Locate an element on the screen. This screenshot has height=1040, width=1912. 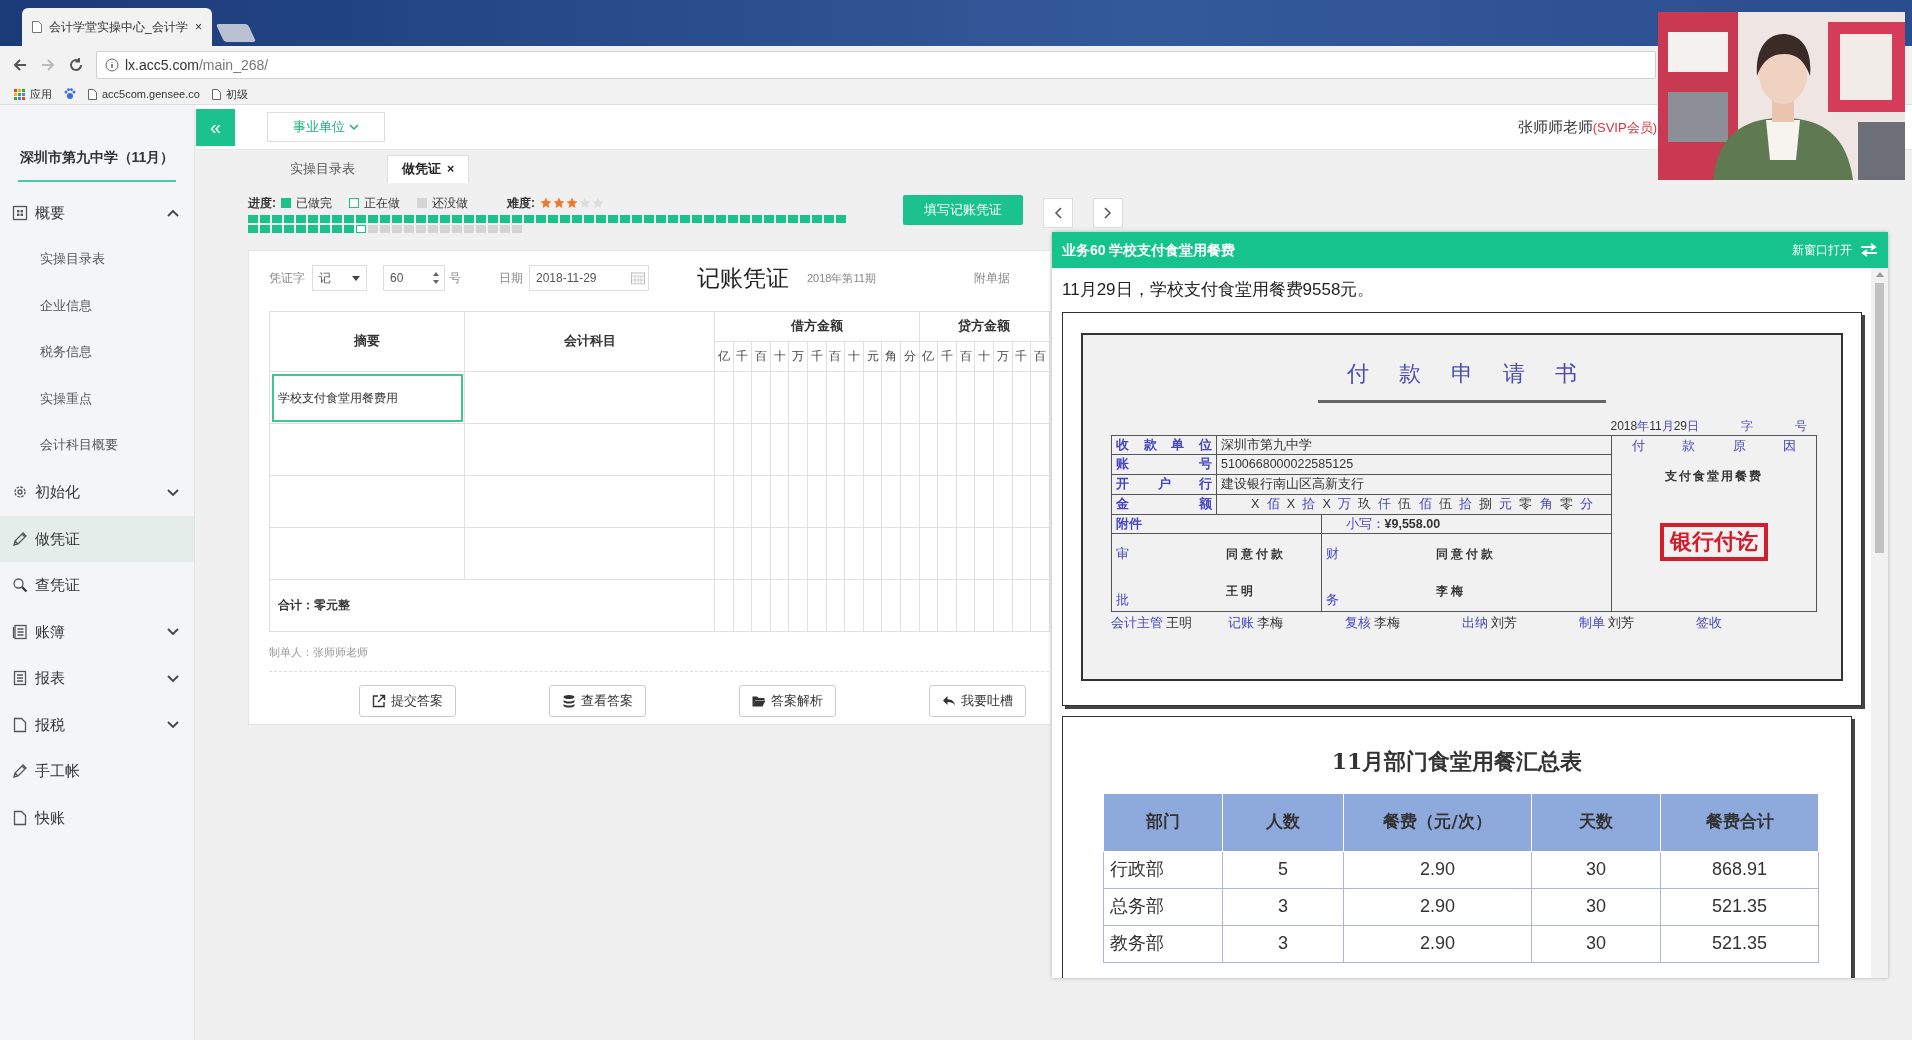
sidebar-item: 报税 is located at coordinates (97, 724).